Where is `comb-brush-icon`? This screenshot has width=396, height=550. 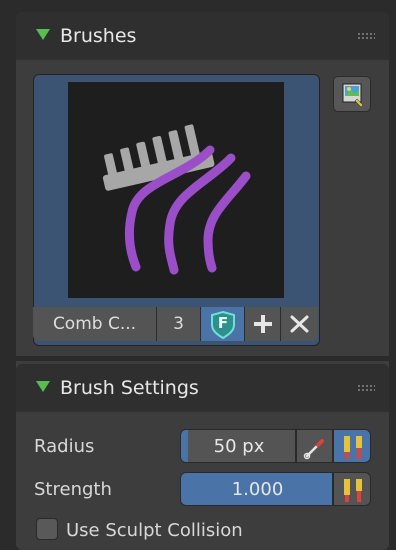
comb-brush-icon is located at coordinates (176, 199).